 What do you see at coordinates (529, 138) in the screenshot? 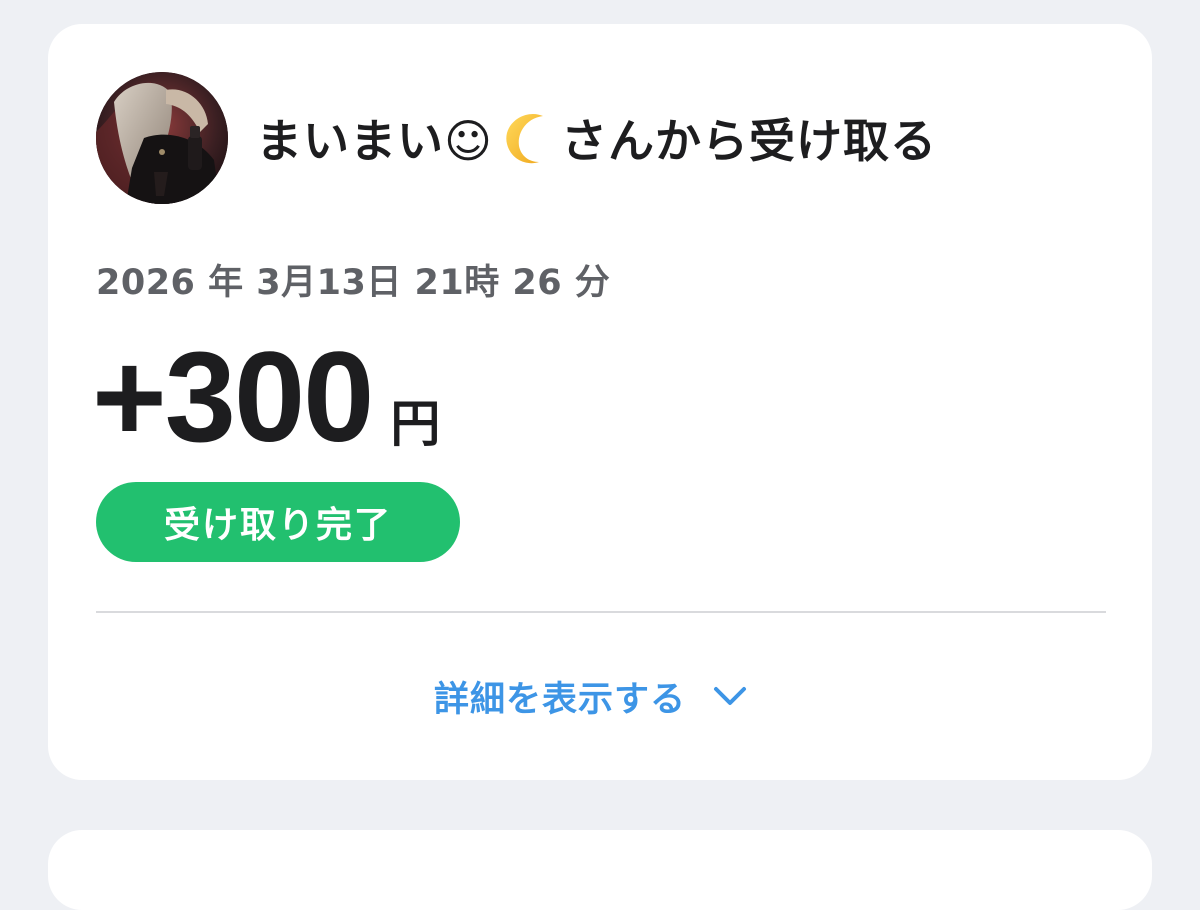
I see `crescent-moon-icon` at bounding box center [529, 138].